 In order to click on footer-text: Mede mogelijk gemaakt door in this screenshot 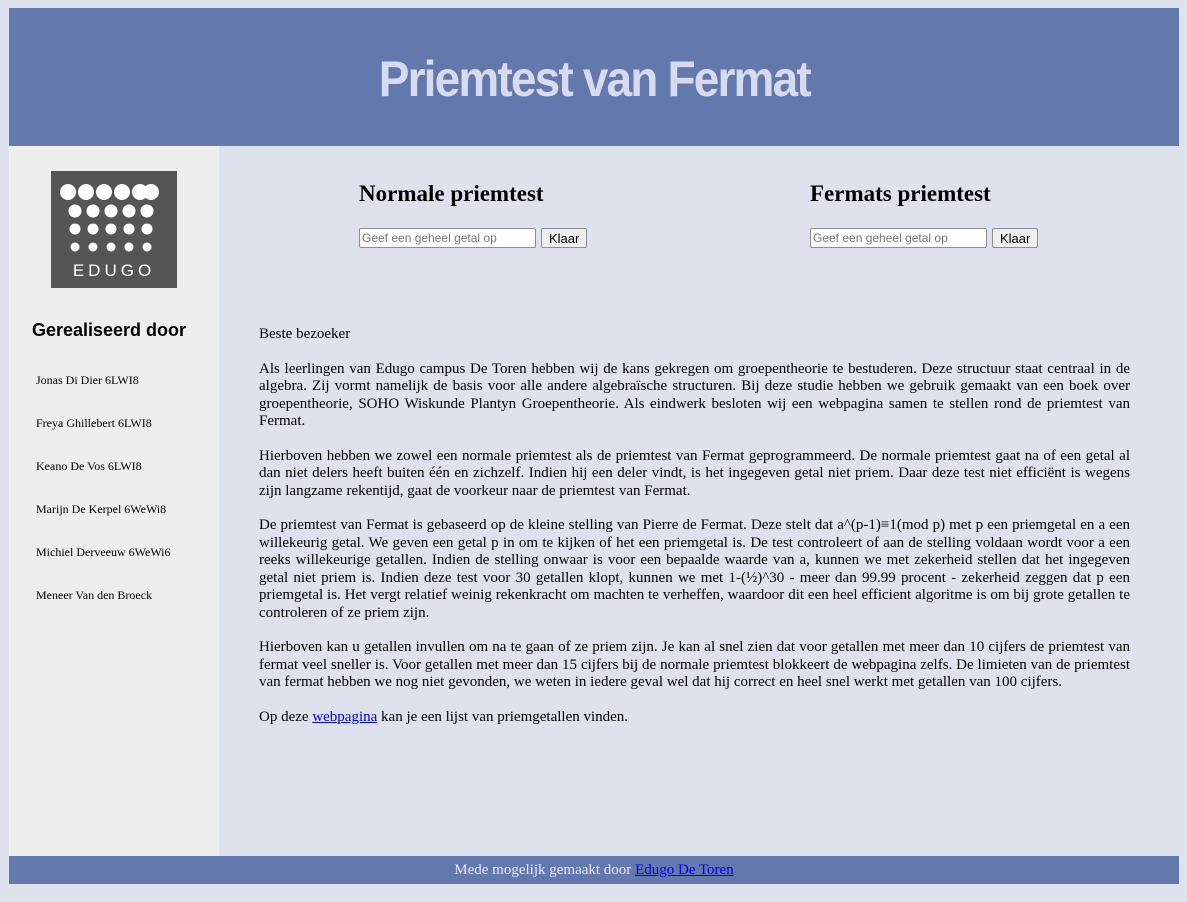, I will do `click(545, 870)`.